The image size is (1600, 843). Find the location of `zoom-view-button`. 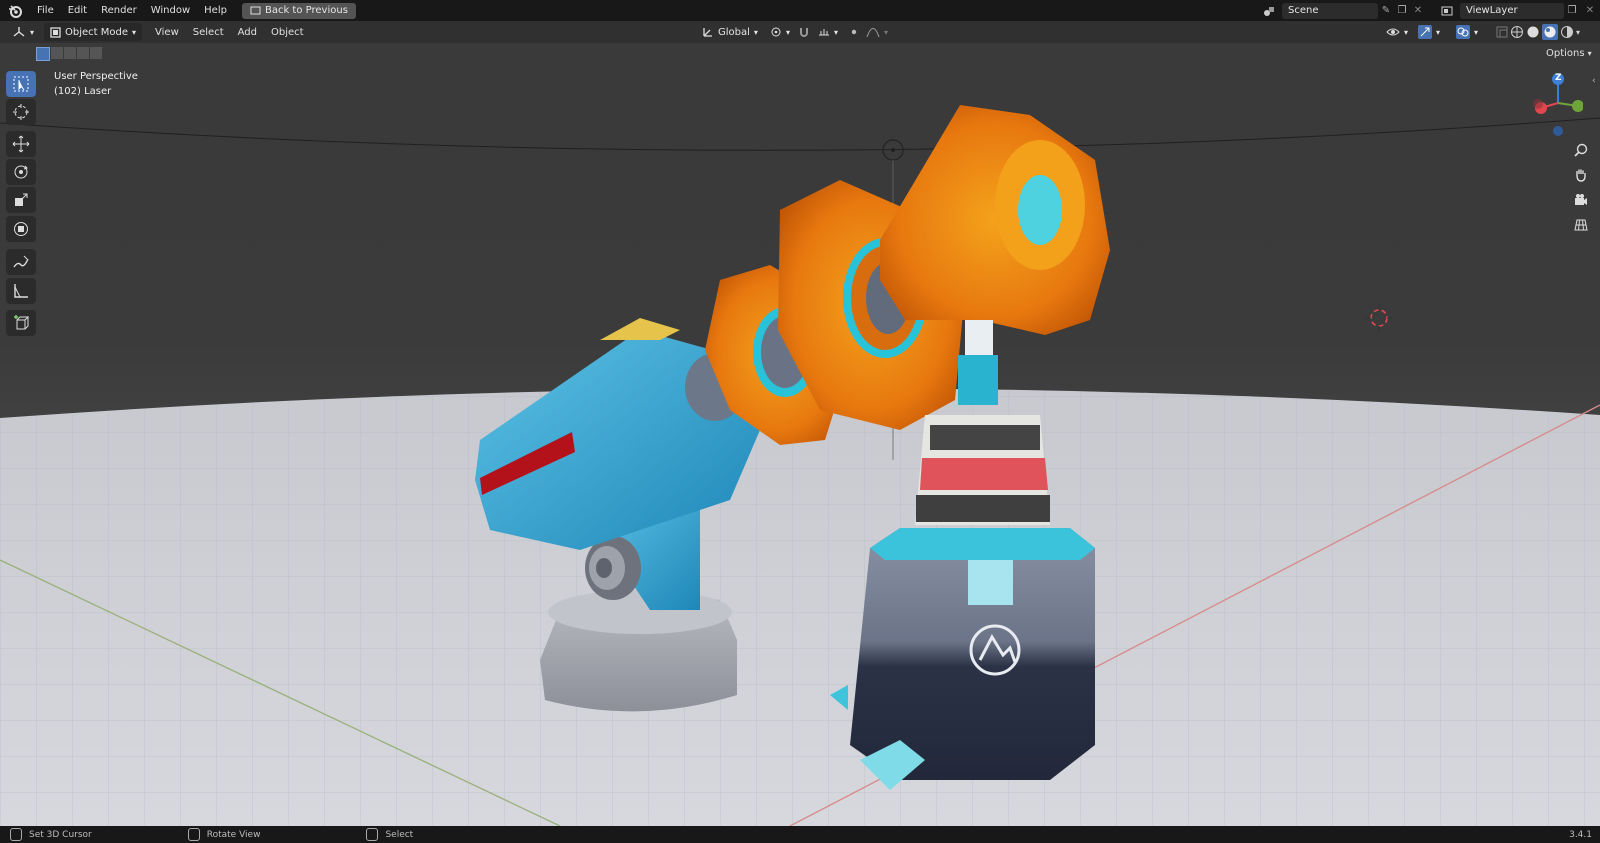

zoom-view-button is located at coordinates (1581, 150).